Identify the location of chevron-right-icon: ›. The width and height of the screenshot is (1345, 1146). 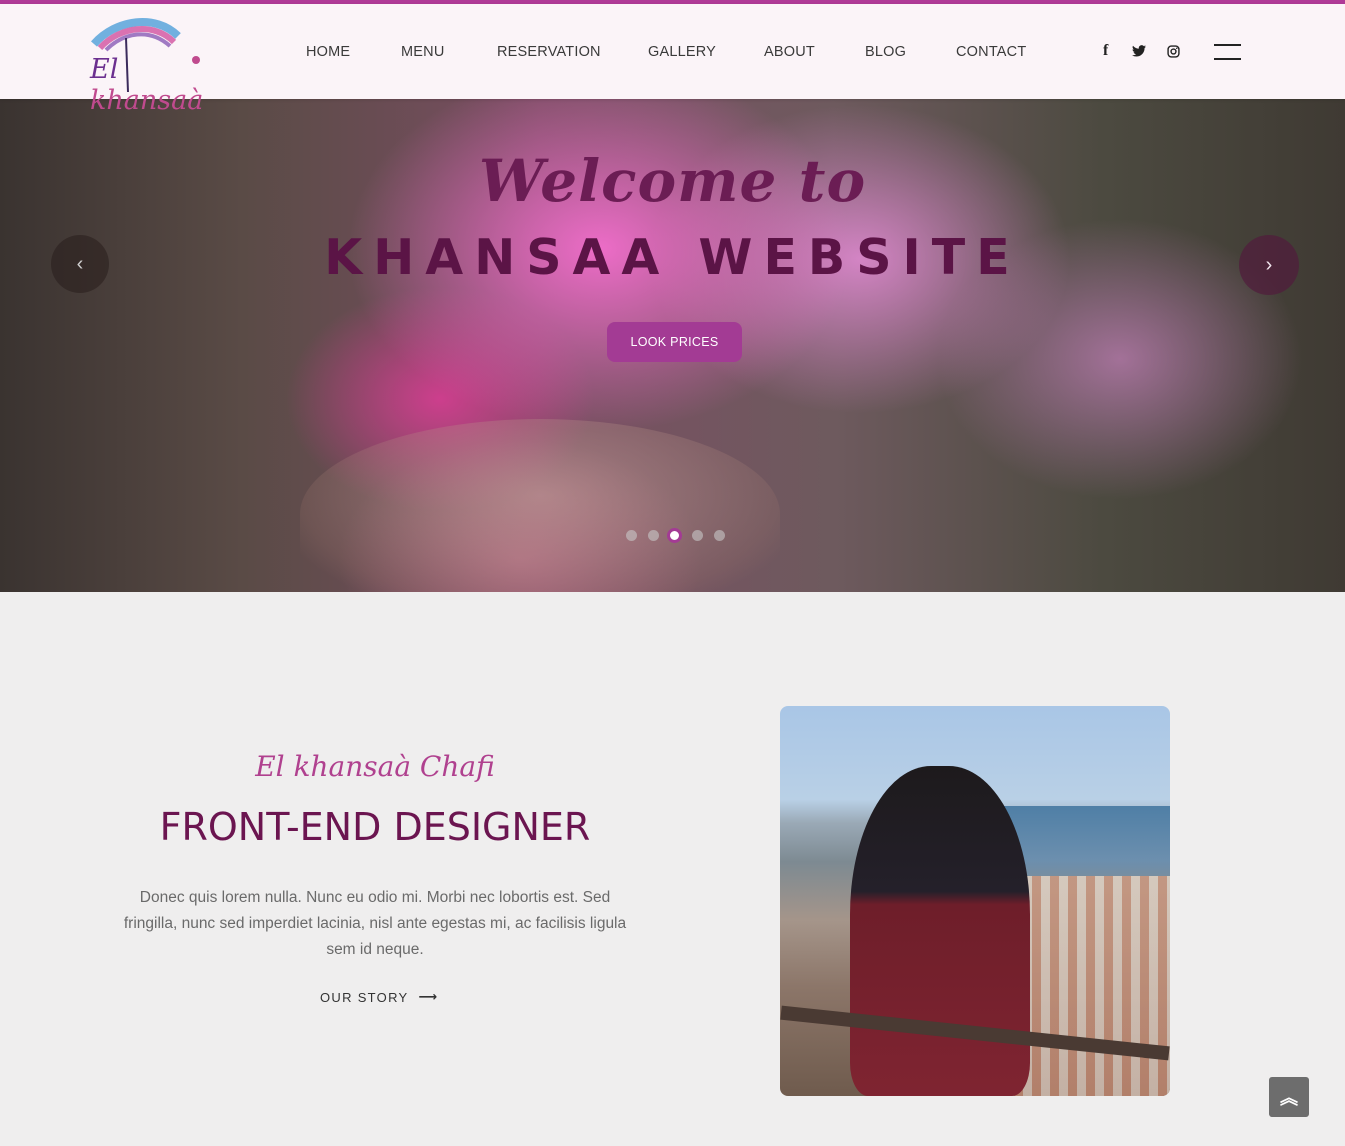
(1269, 264).